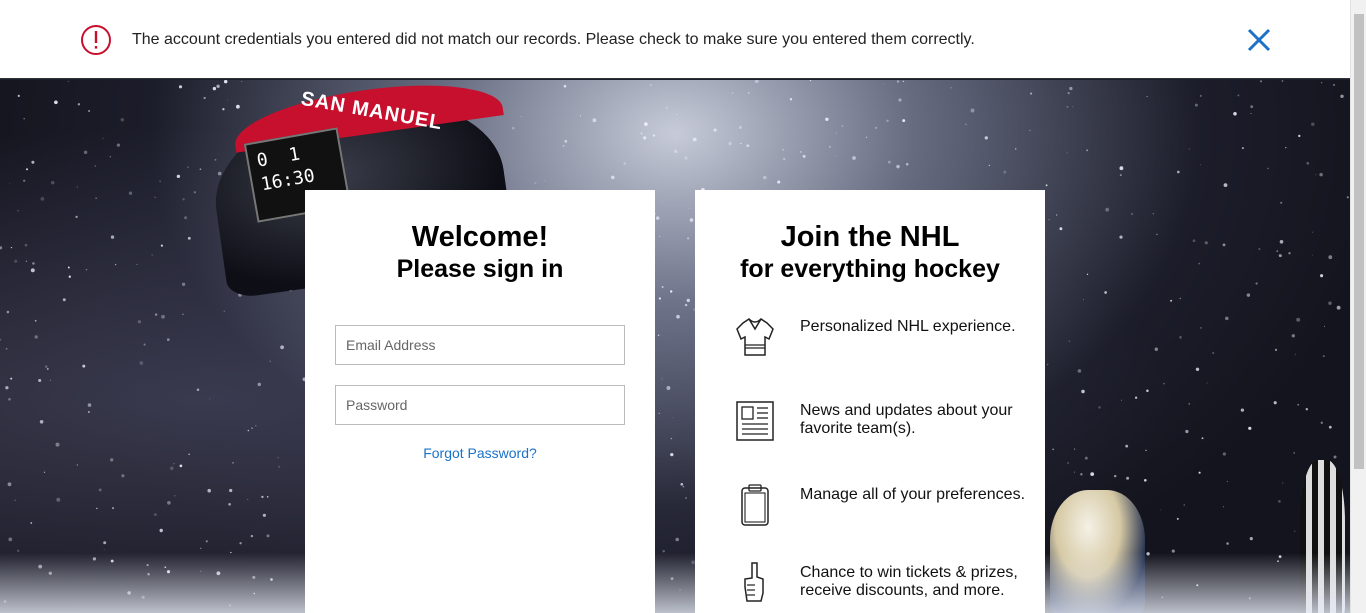 This screenshot has width=1366, height=613. I want to click on benefit-item: Manage all of your preferences., so click(880, 505).